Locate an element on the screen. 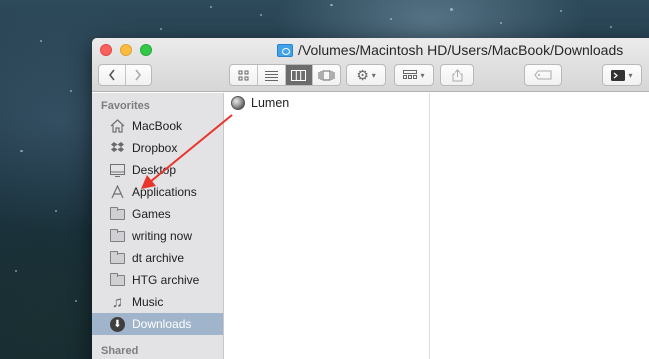 The width and height of the screenshot is (649, 359). cover-flow-view-icon is located at coordinates (326, 75).